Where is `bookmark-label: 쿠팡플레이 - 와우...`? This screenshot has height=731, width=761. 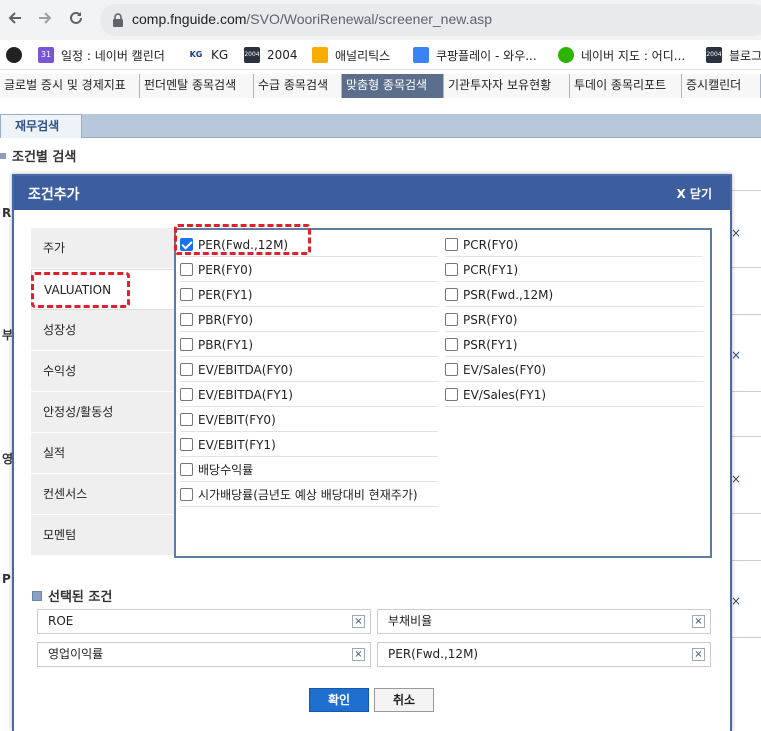 bookmark-label: 쿠팡플레이 - 와우... is located at coordinates (486, 55).